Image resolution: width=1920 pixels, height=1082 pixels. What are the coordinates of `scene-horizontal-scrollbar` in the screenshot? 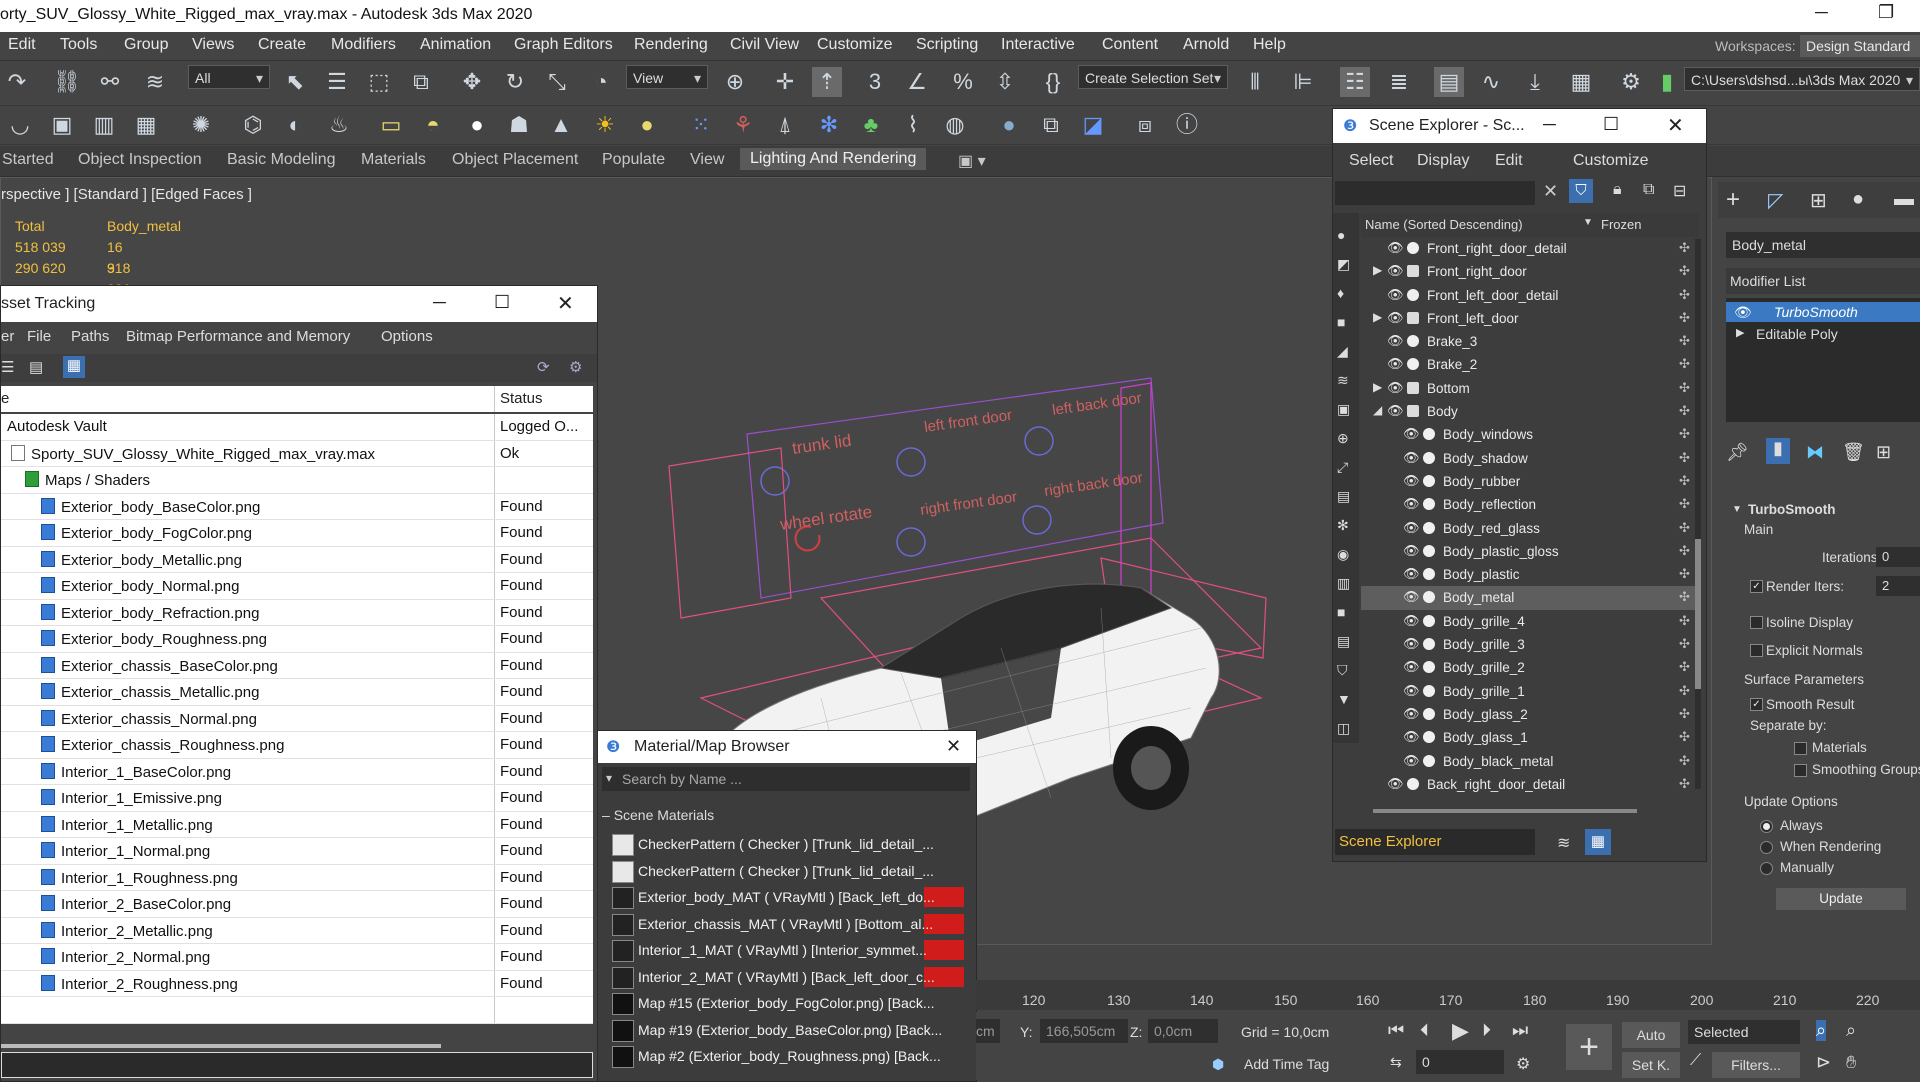 It's located at (1505, 811).